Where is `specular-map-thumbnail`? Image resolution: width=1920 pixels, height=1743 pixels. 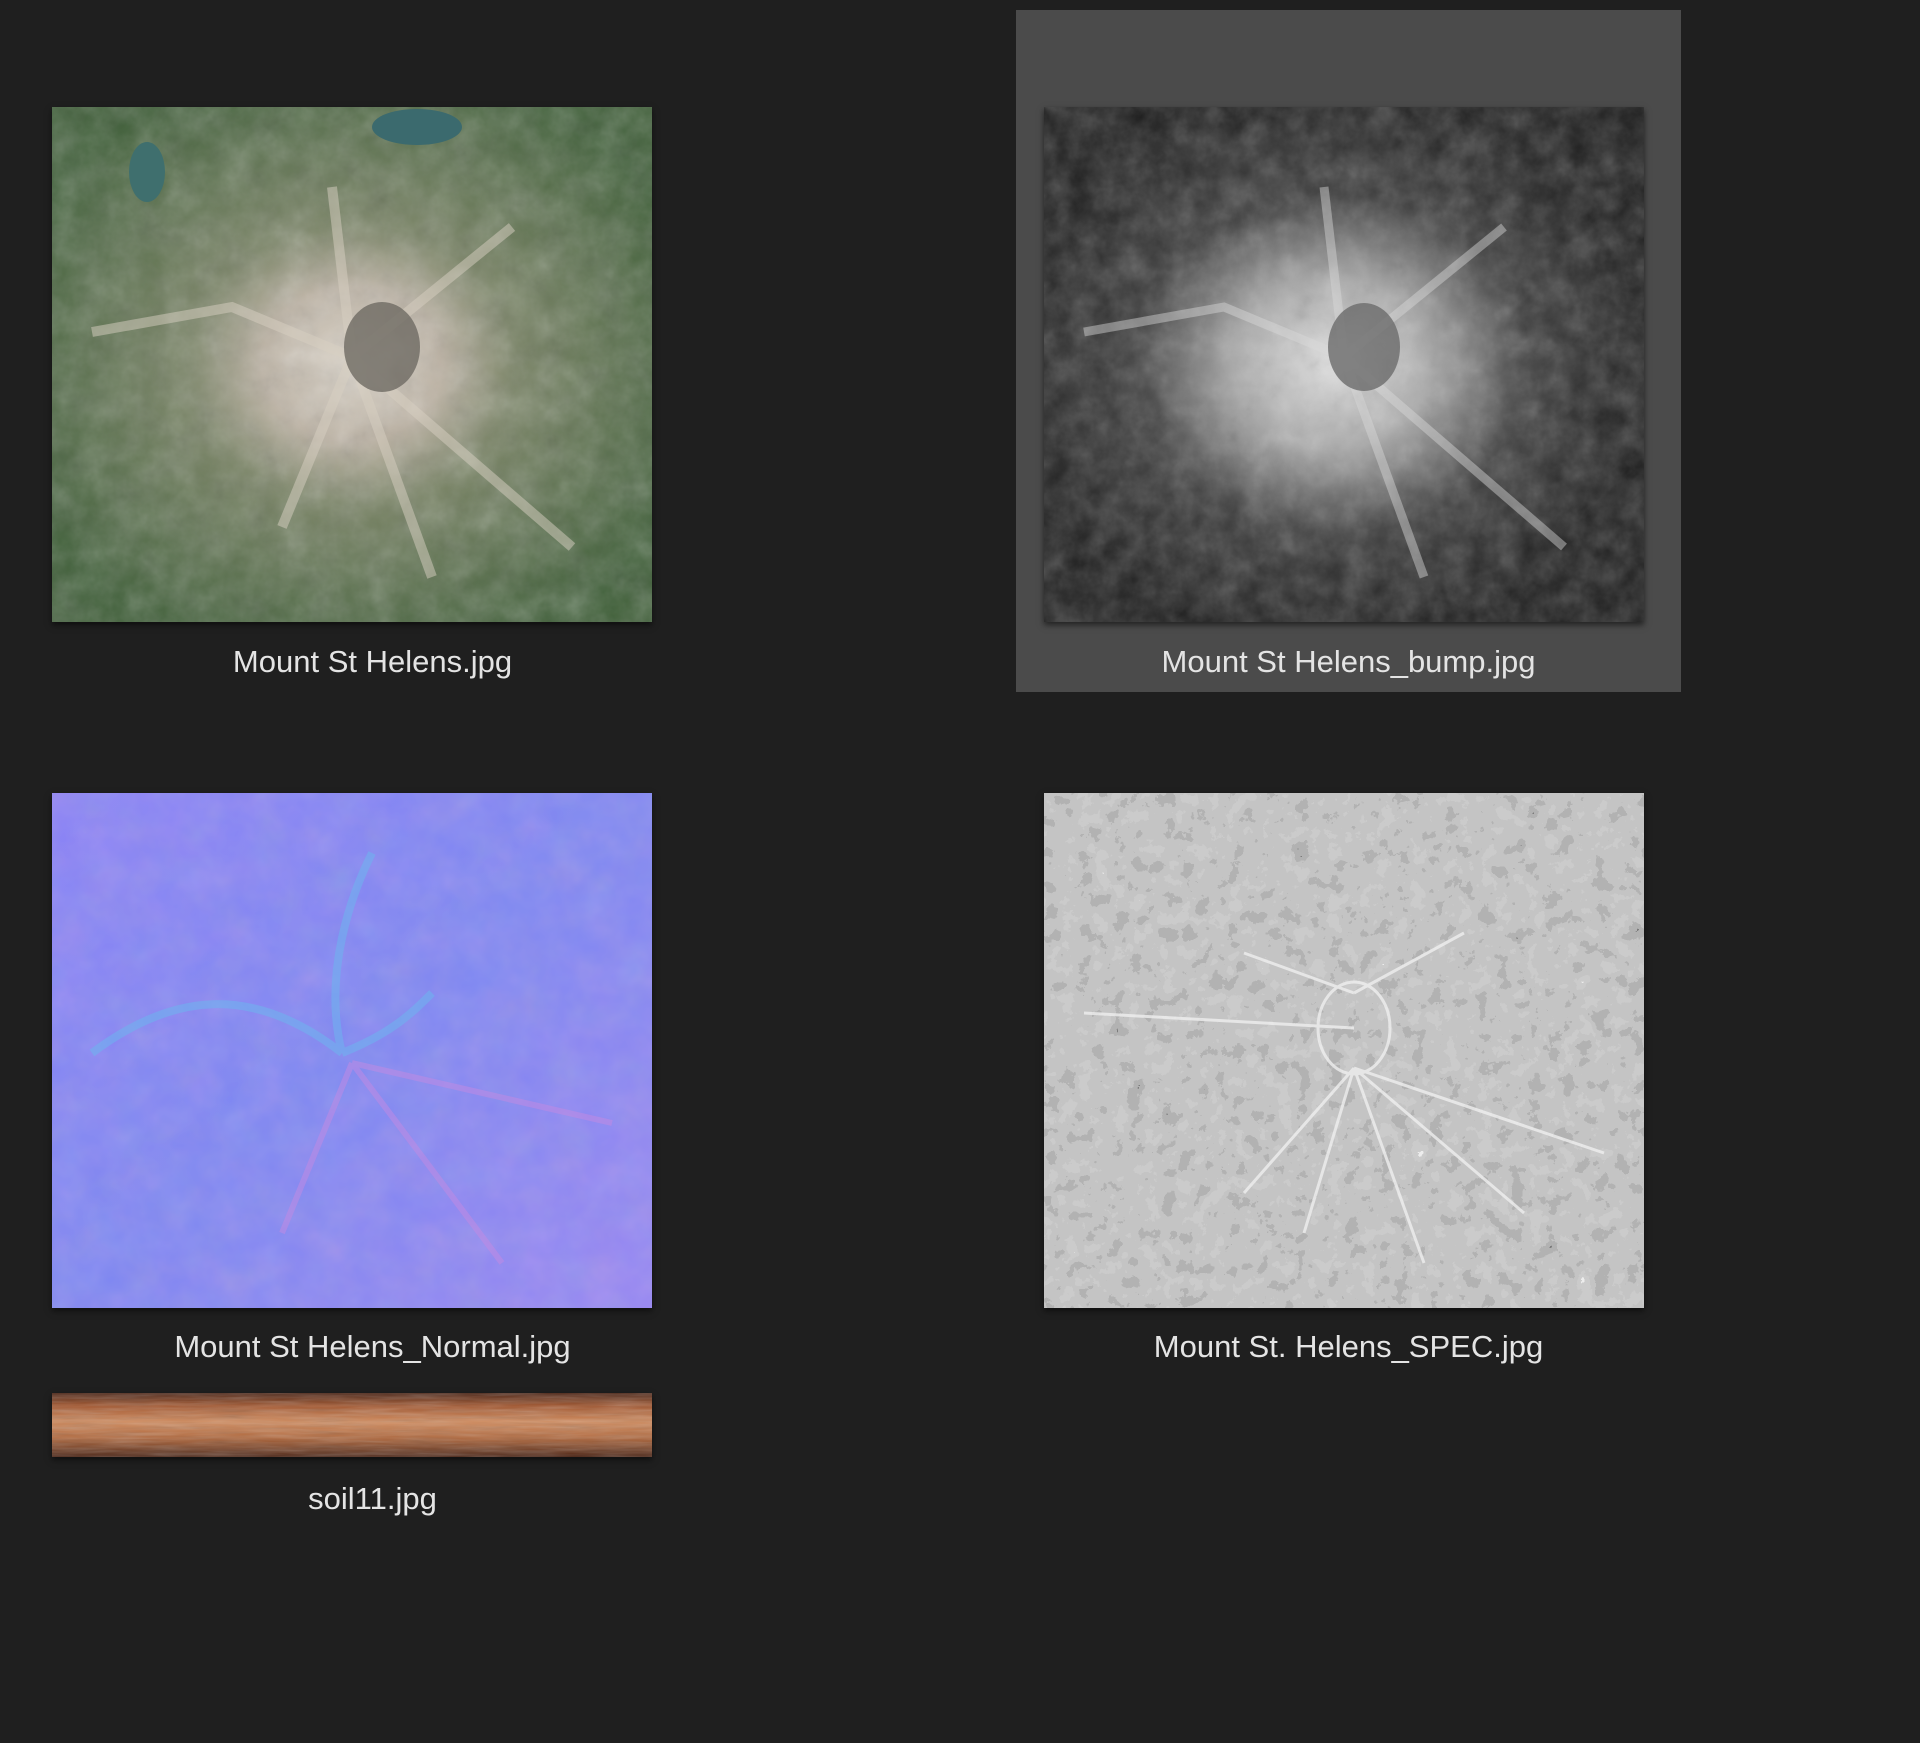 specular-map-thumbnail is located at coordinates (1344, 1050).